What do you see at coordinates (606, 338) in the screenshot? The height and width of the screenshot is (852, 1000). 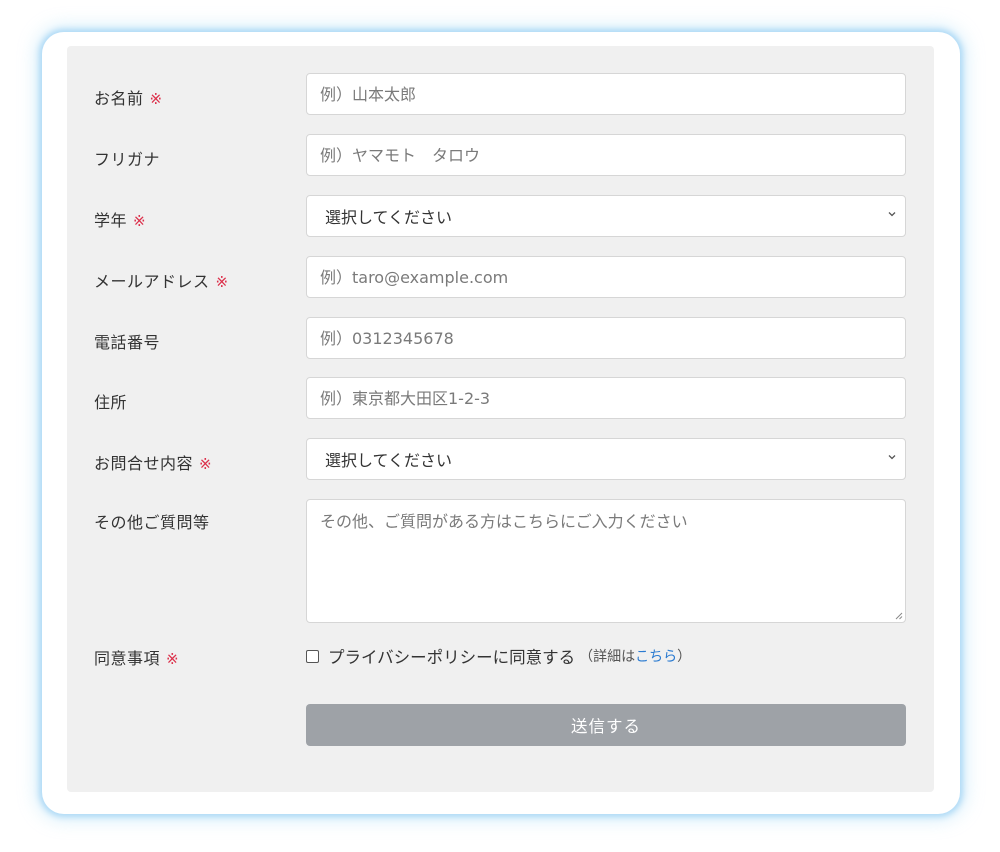 I see `phone-input` at bounding box center [606, 338].